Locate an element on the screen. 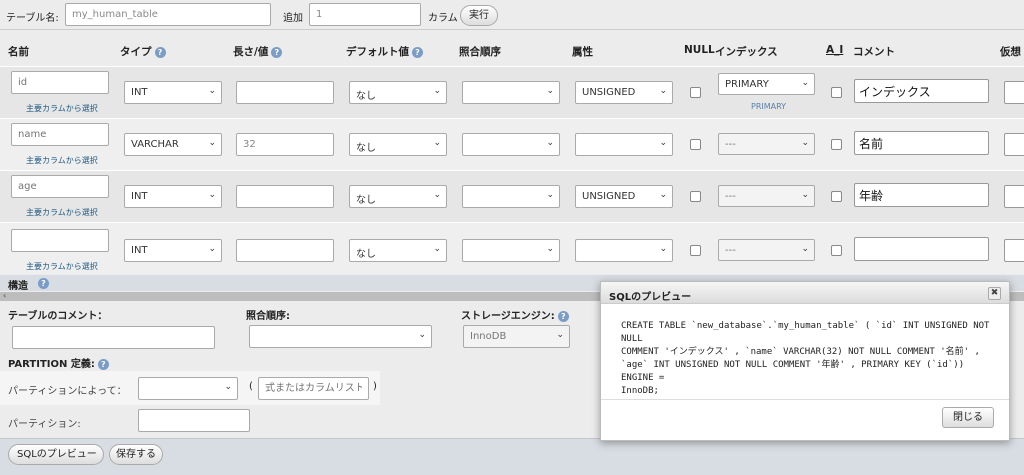 The height and width of the screenshot is (475, 1024). header-length: 長さ/値? is located at coordinates (258, 51).